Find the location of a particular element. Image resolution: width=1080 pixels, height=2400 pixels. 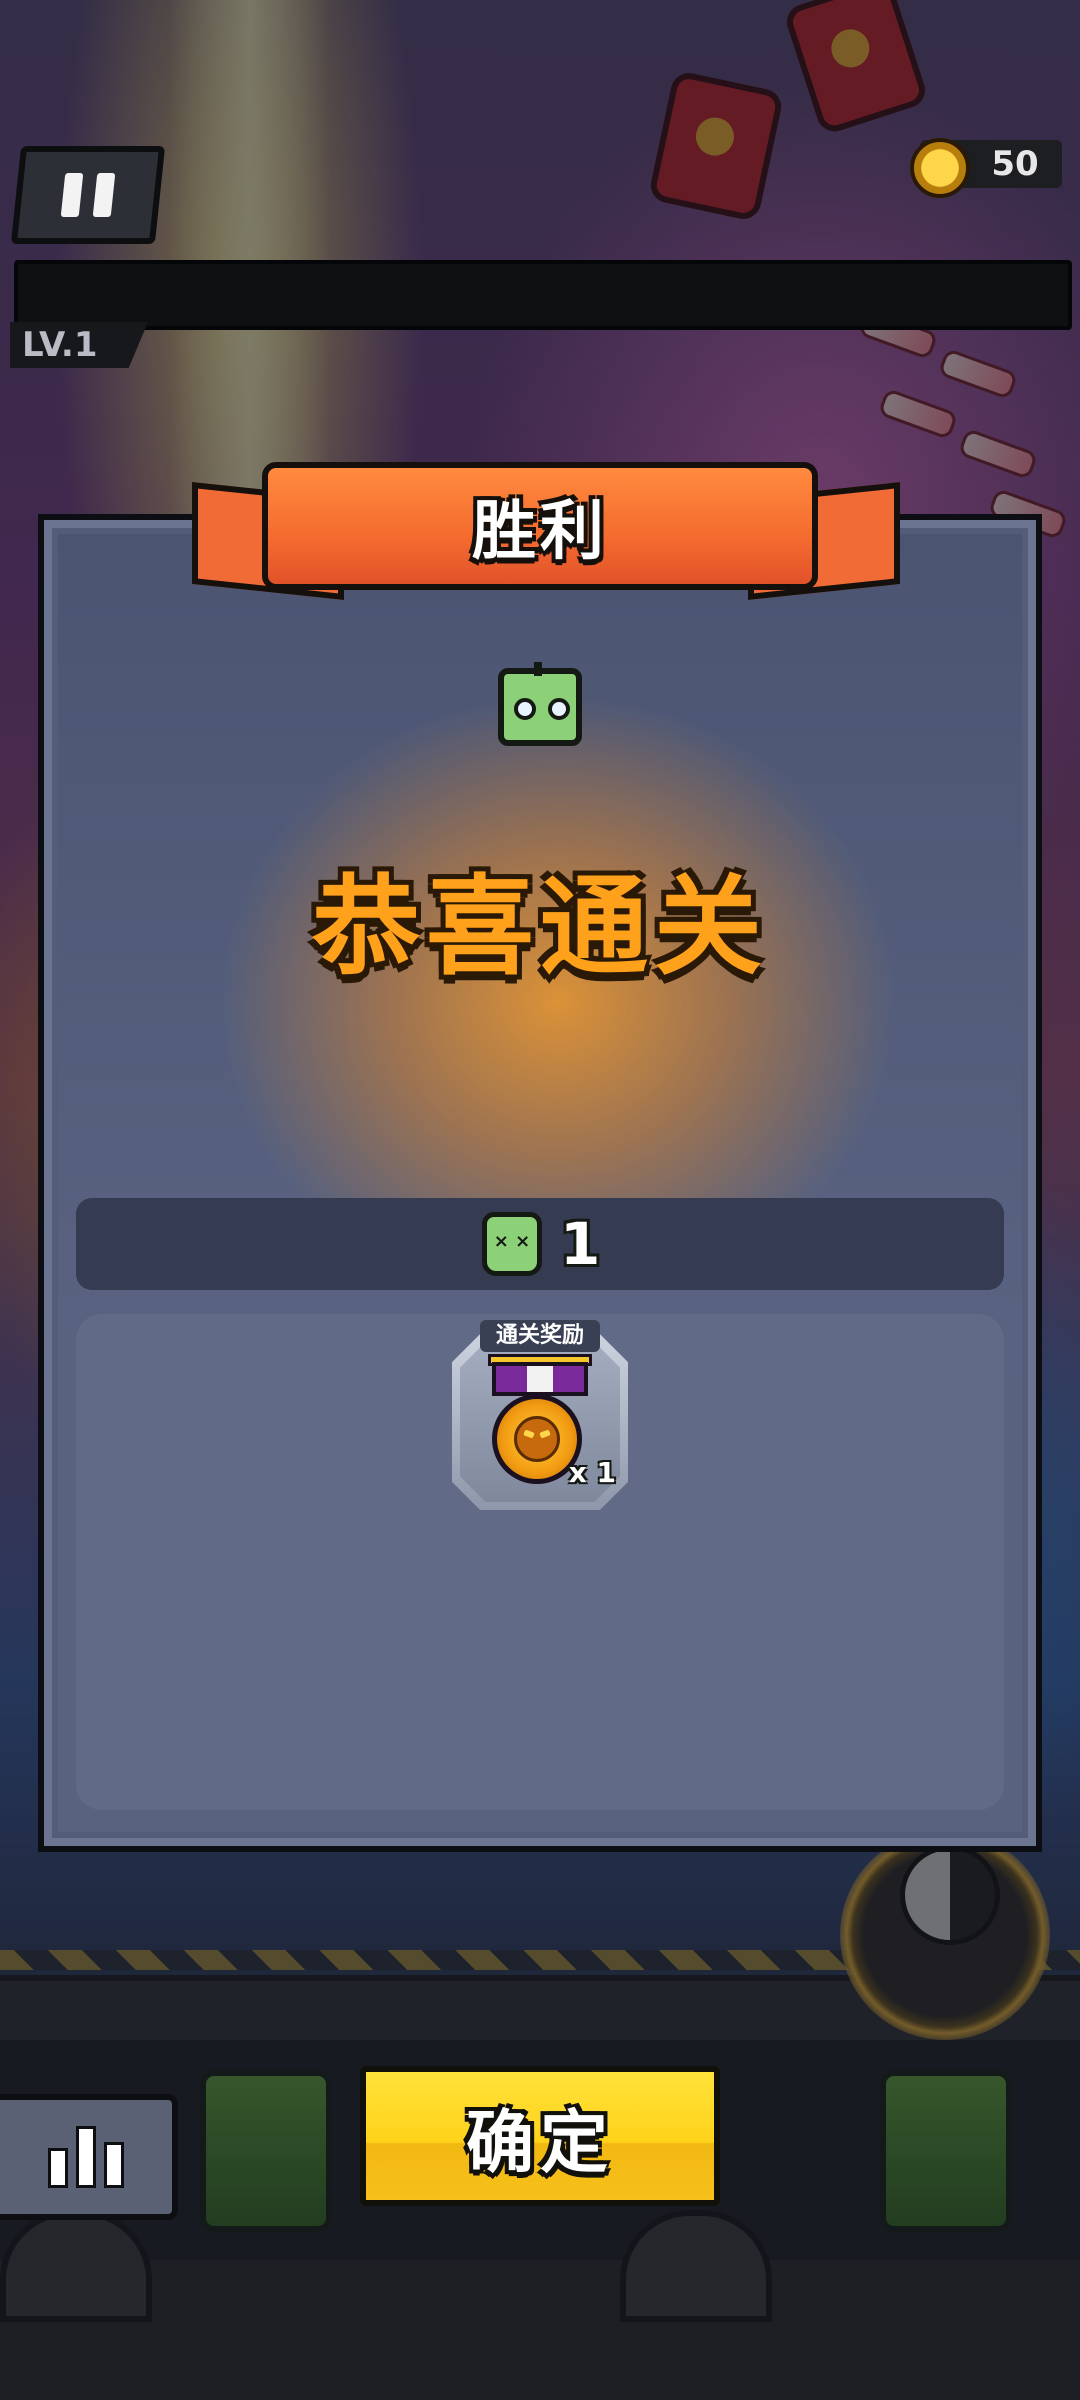

coin-icon is located at coordinates (940, 168).